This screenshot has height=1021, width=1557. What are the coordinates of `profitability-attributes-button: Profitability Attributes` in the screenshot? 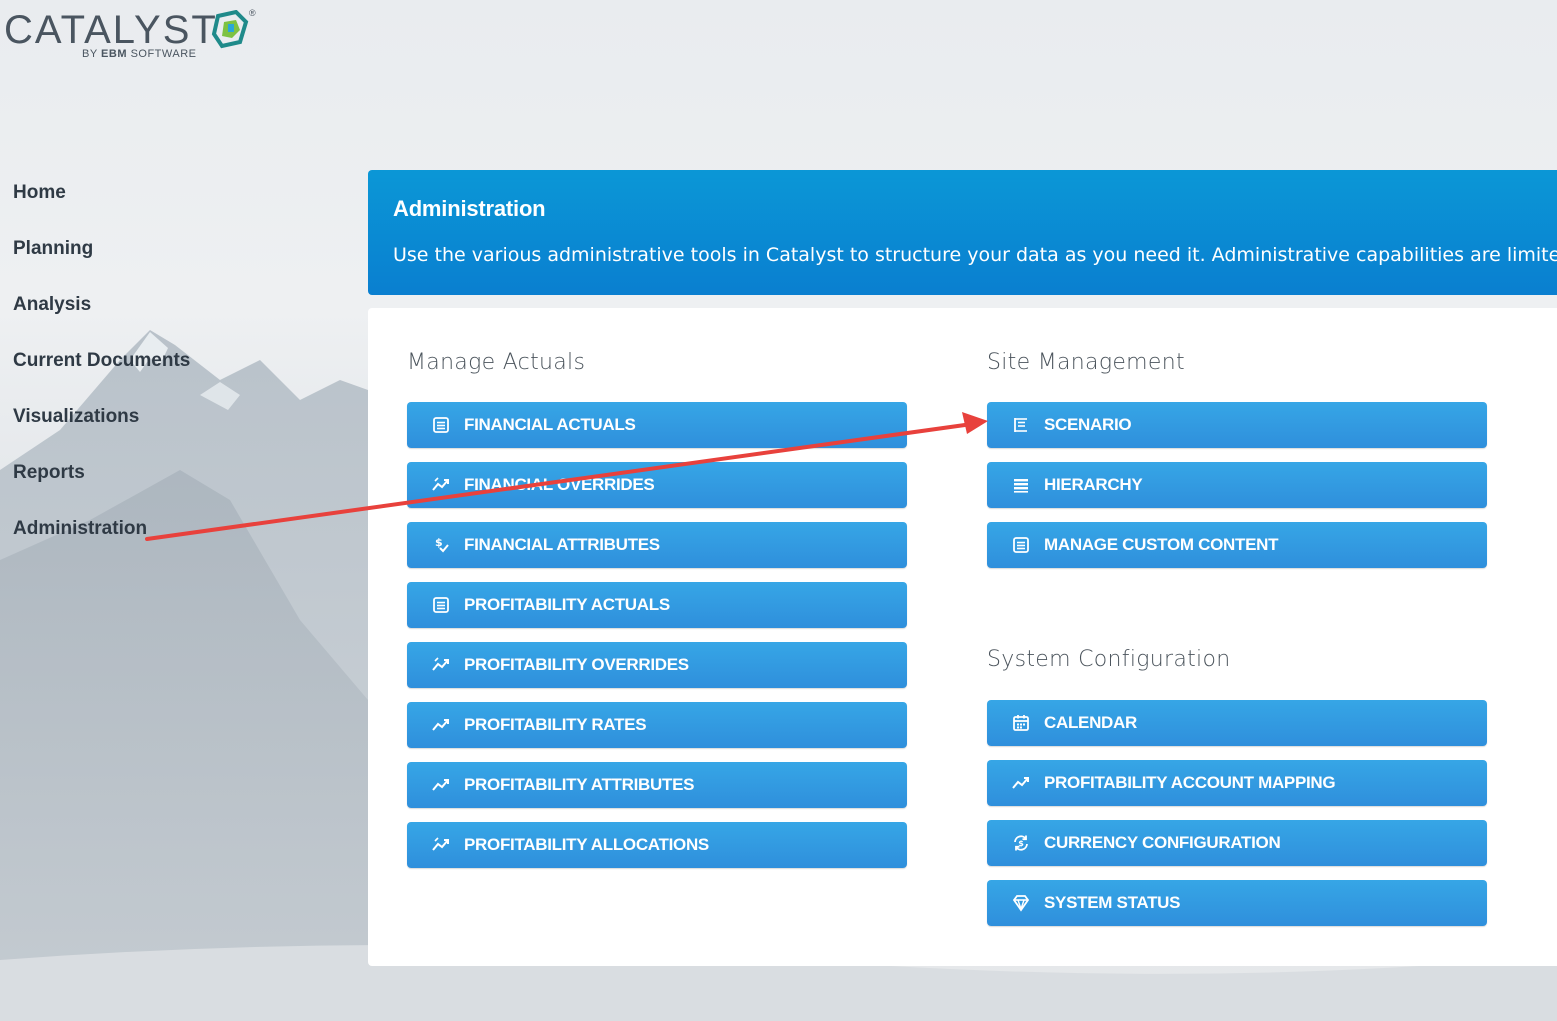 It's located at (657, 785).